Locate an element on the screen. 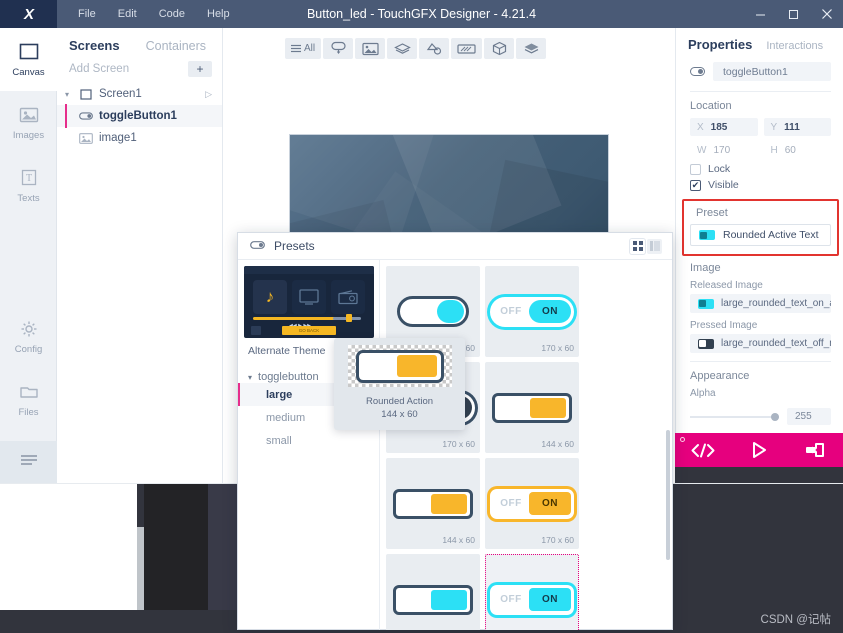 The width and height of the screenshot is (843, 633). view-toggle-group is located at coordinates (646, 246).